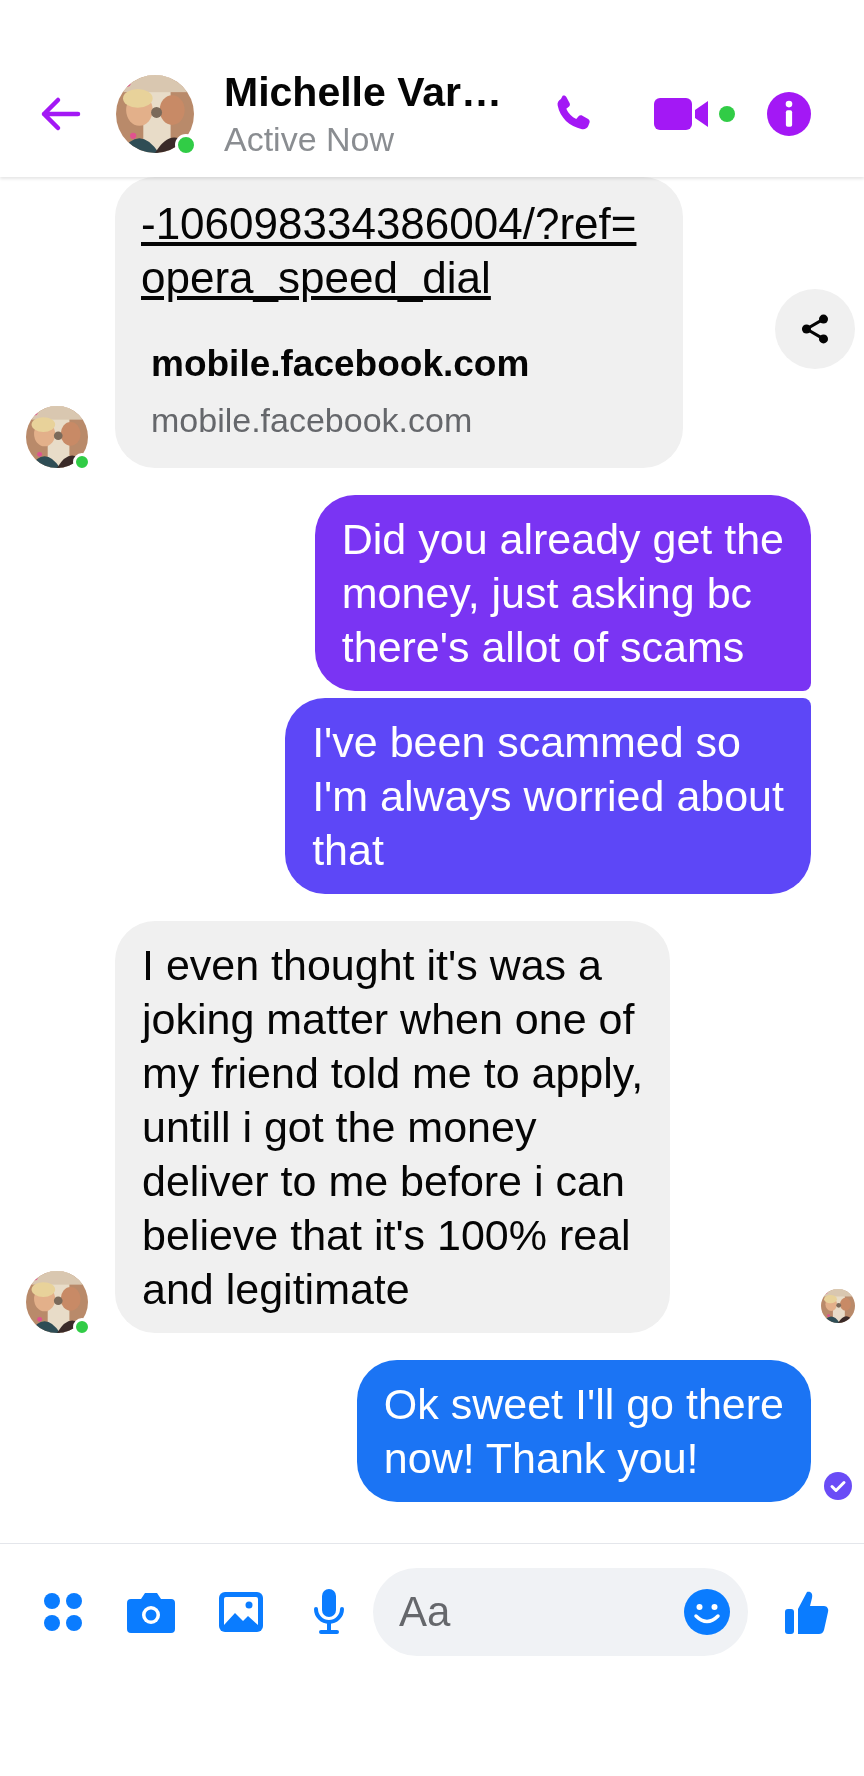 This screenshot has width=864, height=1776. Describe the element at coordinates (341, 364) in the screenshot. I see `link-title: mobile.facebook.com` at that location.